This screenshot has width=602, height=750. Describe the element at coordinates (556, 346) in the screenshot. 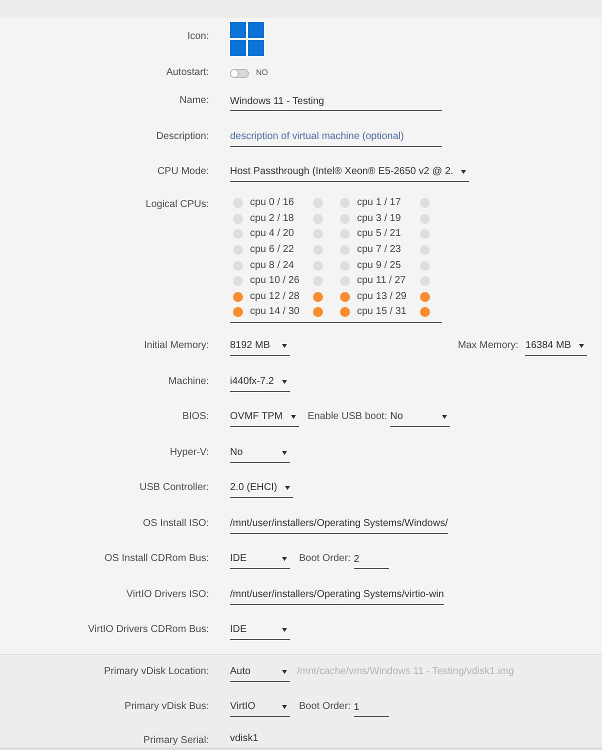

I see `select-dropdown: 16384 MB` at that location.